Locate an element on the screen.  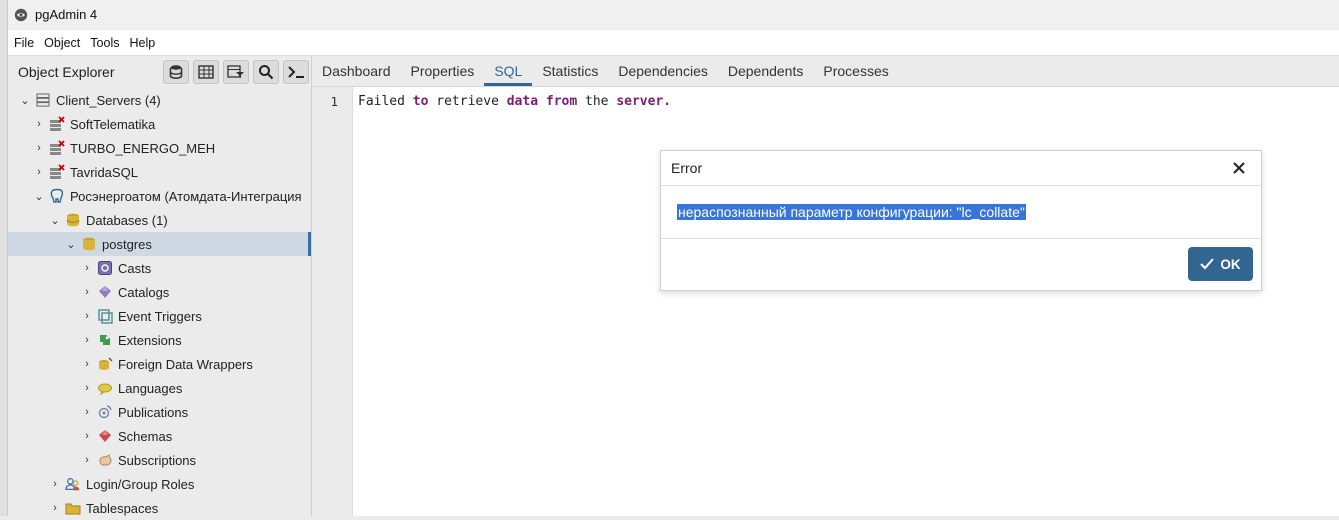
languages-icon is located at coordinates (105, 388).